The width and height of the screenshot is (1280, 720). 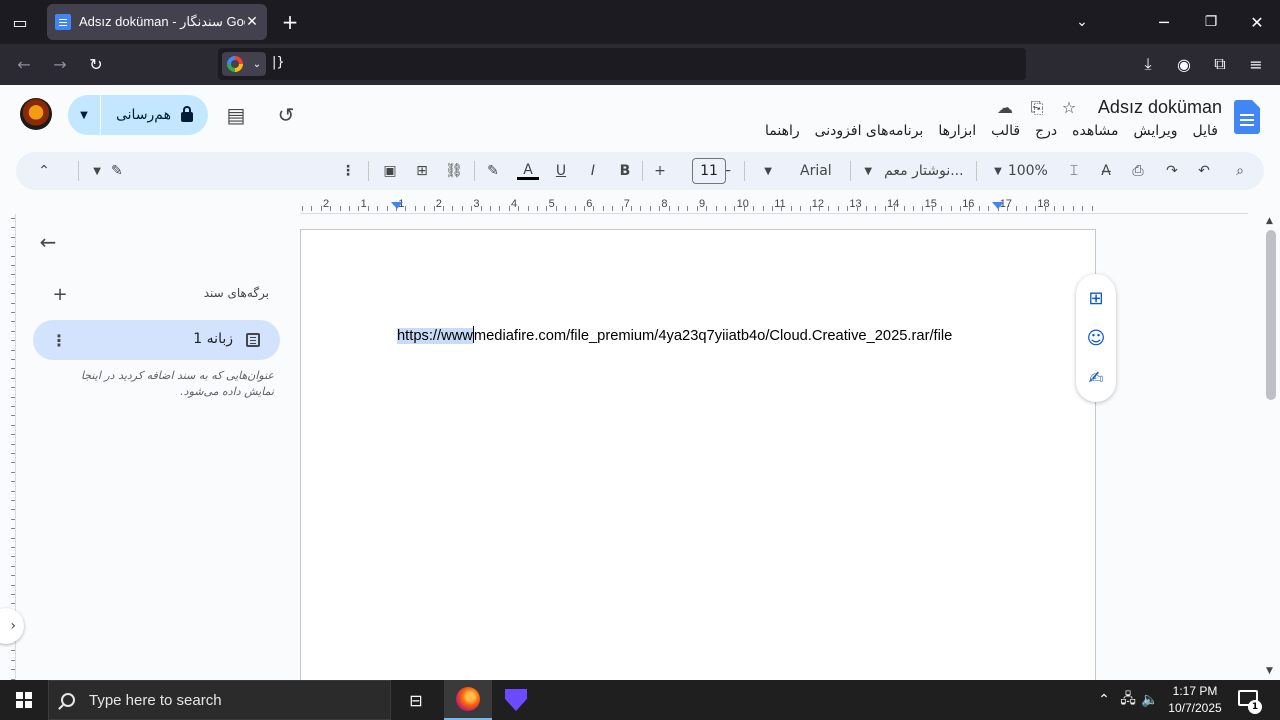 I want to click on minimize-icon: ─, so click(x=1164, y=22).